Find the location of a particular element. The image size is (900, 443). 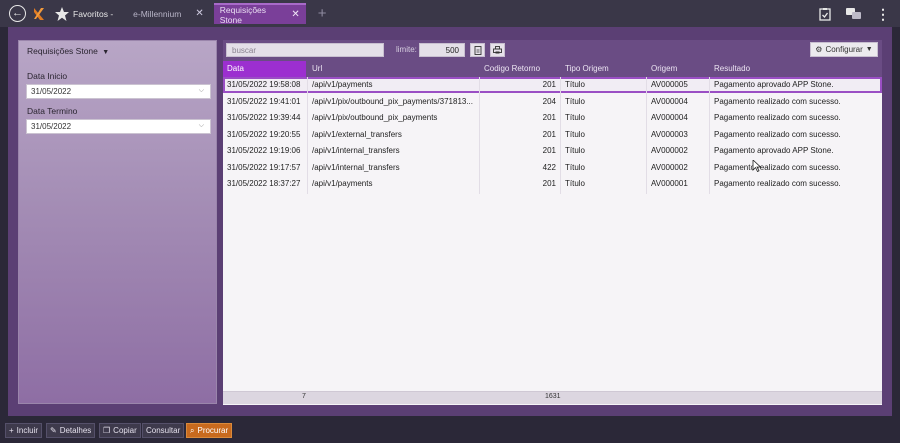

cell-codigo-retorno: 422 is located at coordinates (549, 167).